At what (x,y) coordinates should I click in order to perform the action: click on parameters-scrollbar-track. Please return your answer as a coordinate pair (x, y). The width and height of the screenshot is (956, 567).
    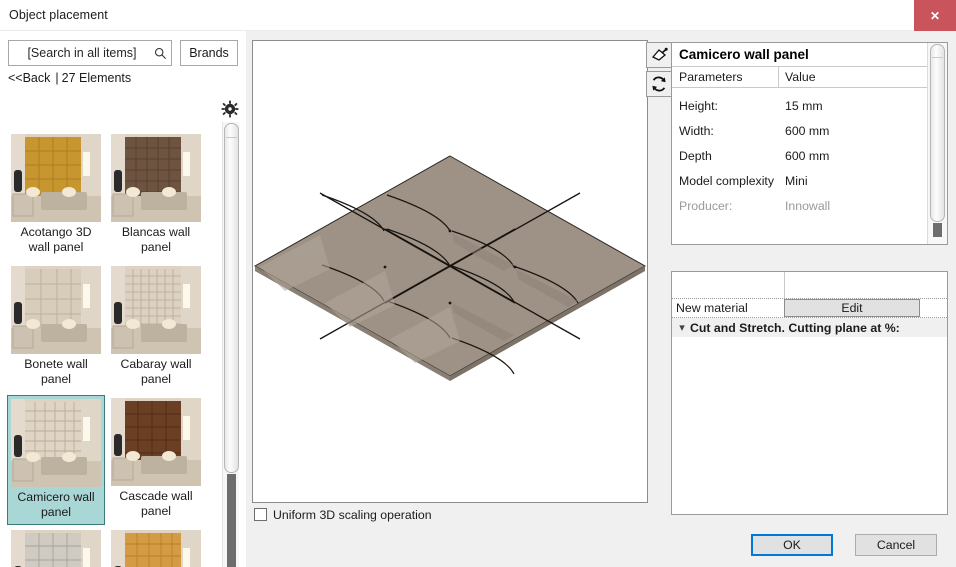
    Looking at the image, I should click on (937, 230).